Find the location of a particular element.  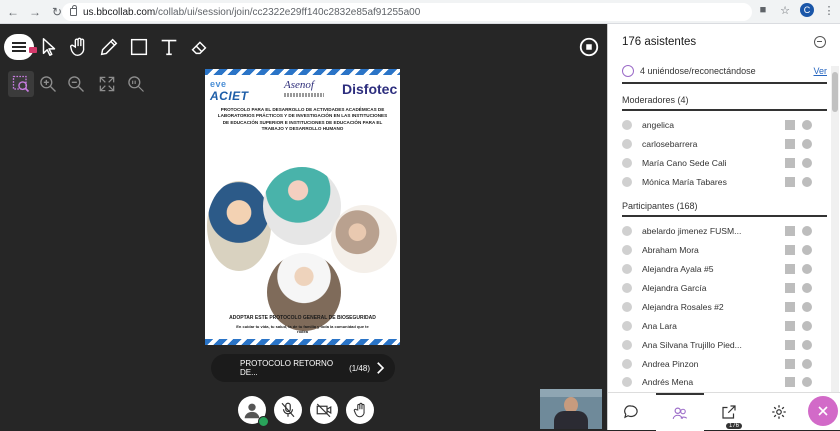

participants-header: Participantes (168) is located at coordinates (724, 209).